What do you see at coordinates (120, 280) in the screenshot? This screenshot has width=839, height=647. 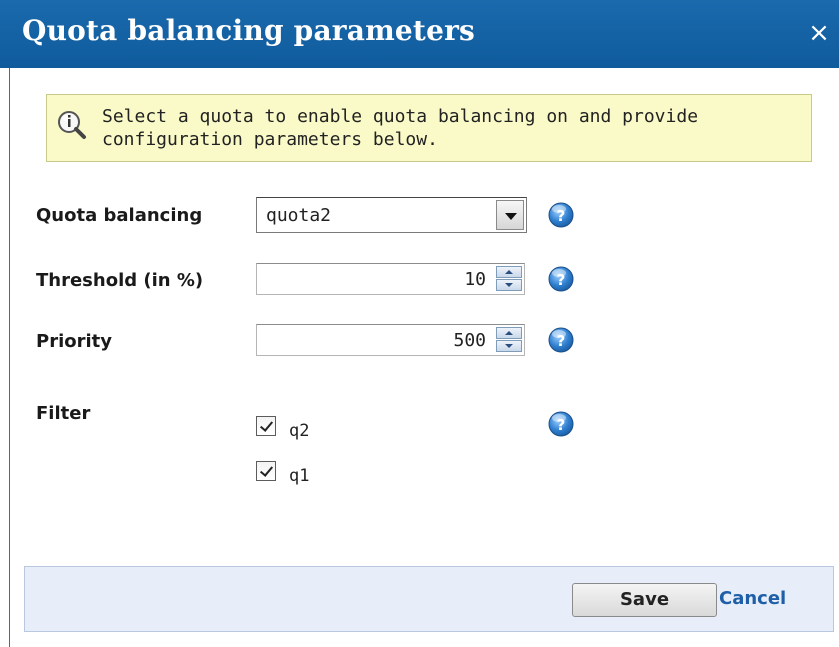 I see `threshold-label: Threshold (in %)` at bounding box center [120, 280].